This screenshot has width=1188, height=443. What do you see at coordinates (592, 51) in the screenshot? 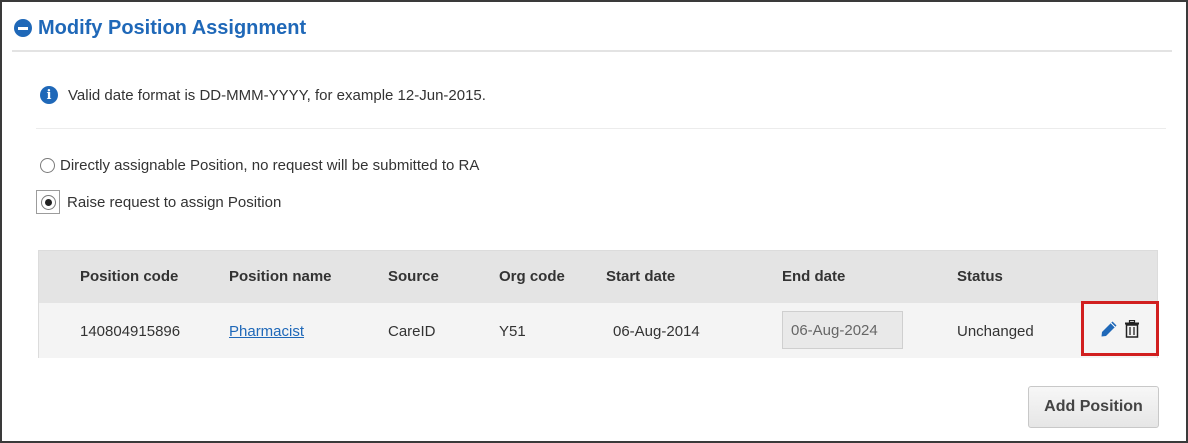
I see `header-divider` at bounding box center [592, 51].